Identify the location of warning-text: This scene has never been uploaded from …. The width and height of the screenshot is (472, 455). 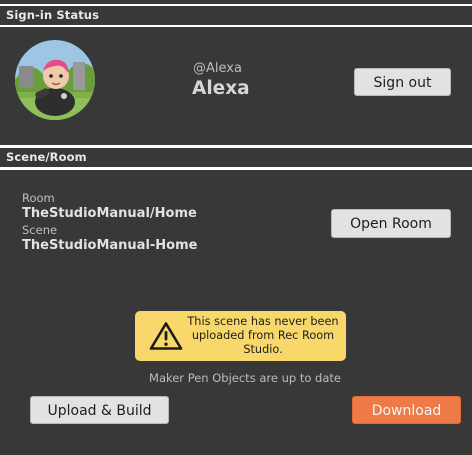
(263, 335).